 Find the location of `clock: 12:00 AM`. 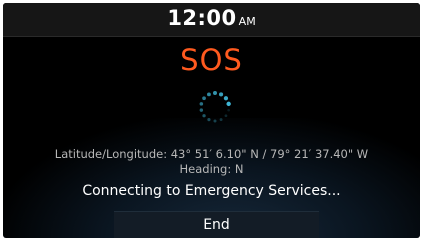

clock: 12:00 AM is located at coordinates (211, 18).